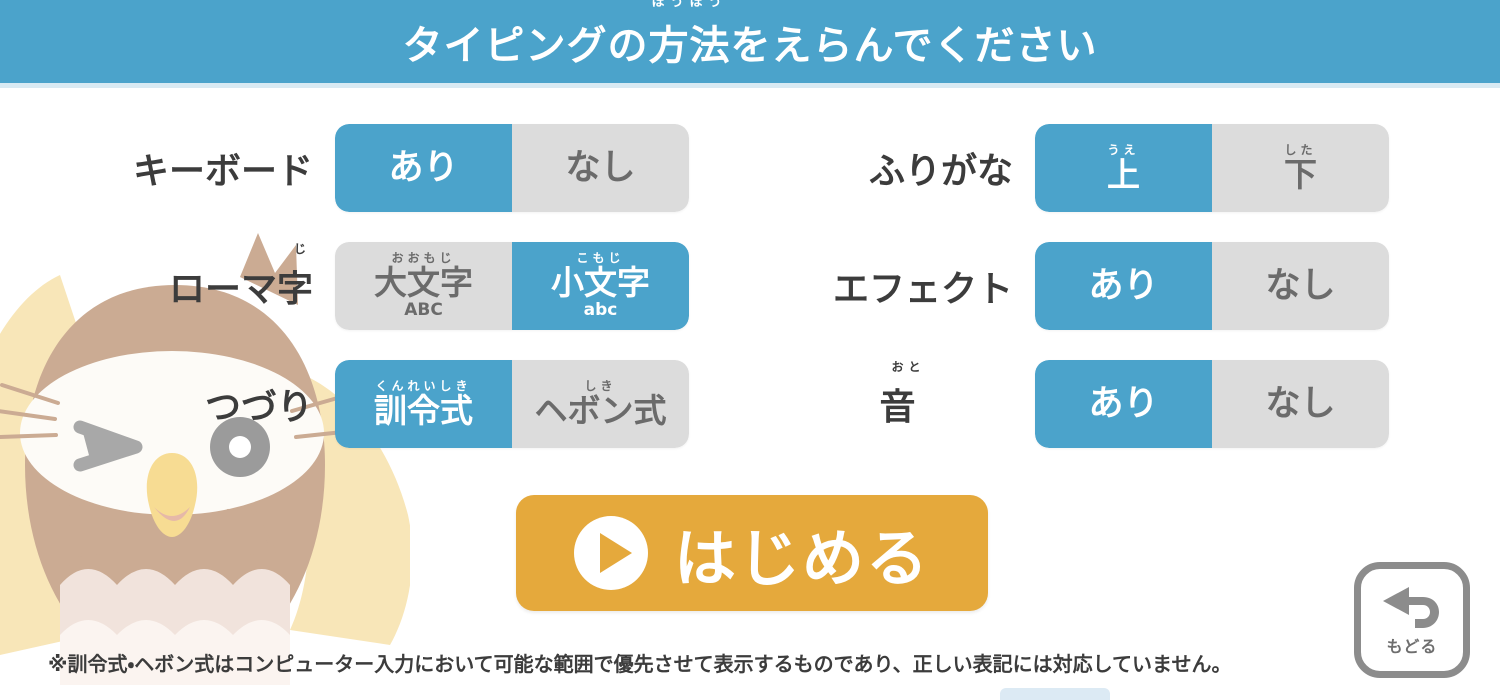  I want to click on page-title: タイピングの ほうほう 方法 をえらんでください, so click(750, 35).